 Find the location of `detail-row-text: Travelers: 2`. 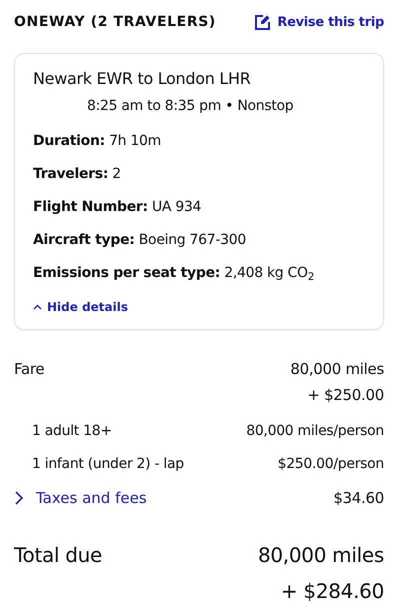

detail-row-text: Travelers: 2 is located at coordinates (77, 174).